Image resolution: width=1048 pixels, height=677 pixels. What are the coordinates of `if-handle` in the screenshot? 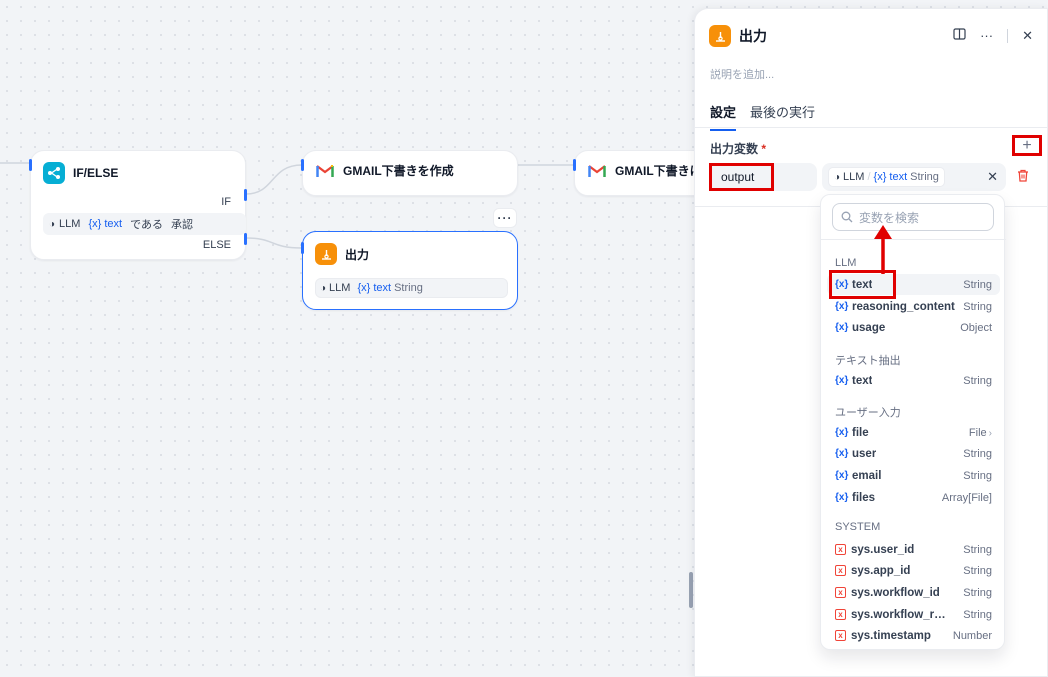 It's located at (245, 195).